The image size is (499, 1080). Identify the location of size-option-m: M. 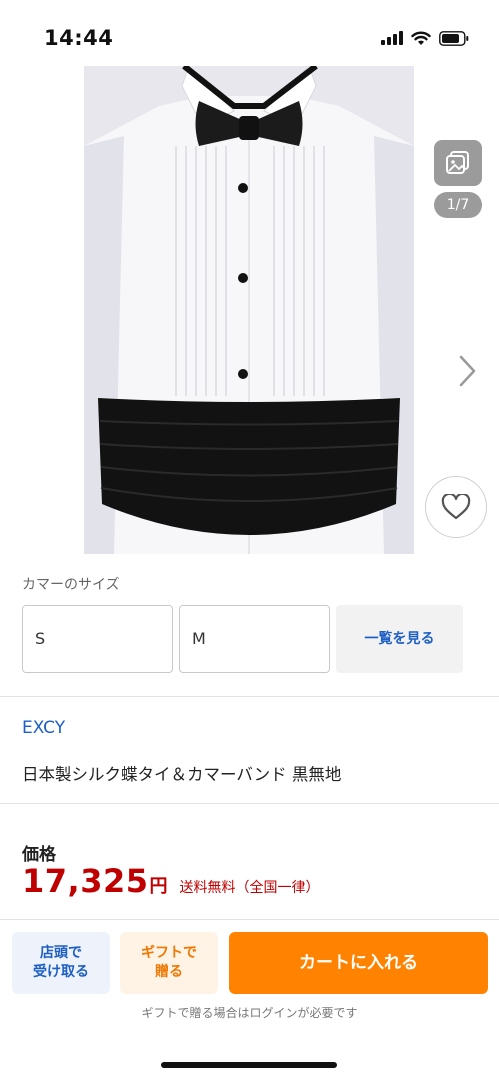
(254, 639).